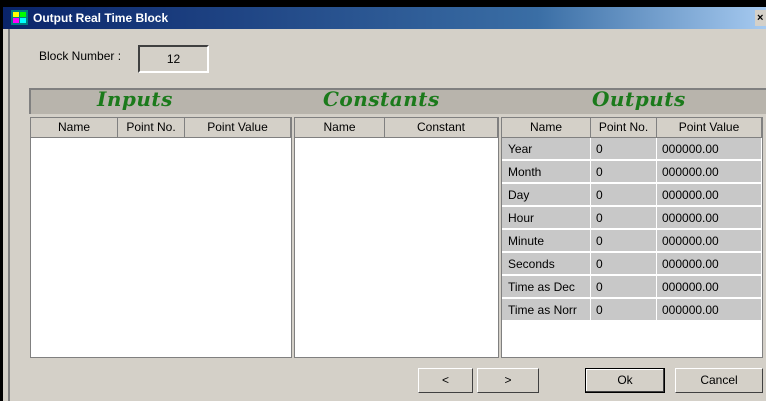 Image resolution: width=766 pixels, height=401 pixels. What do you see at coordinates (441, 128) in the screenshot?
I see `constants-col-constant: Constant` at bounding box center [441, 128].